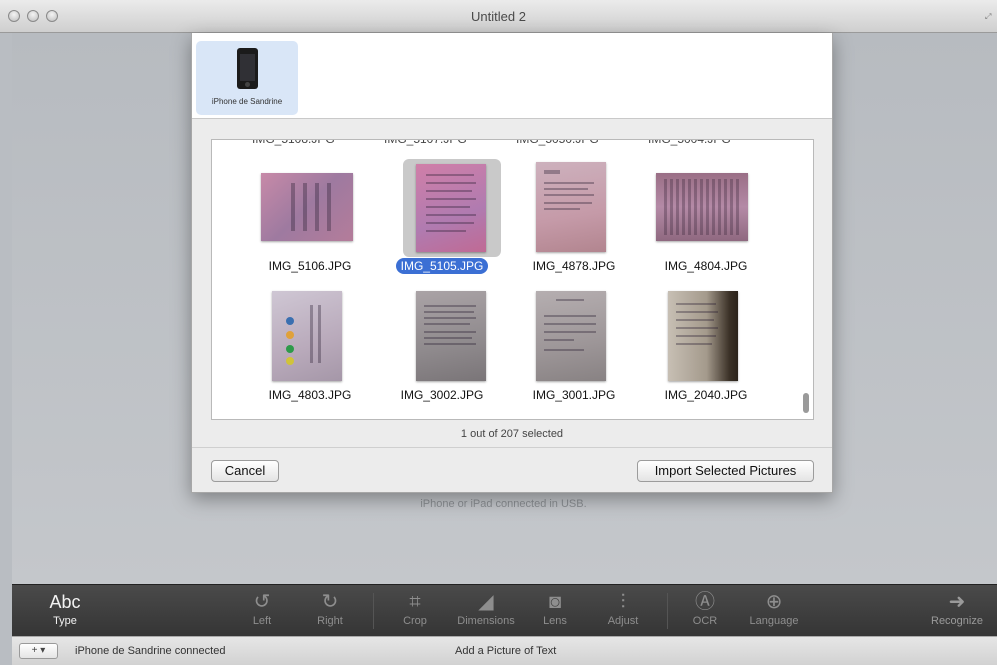 Image resolution: width=997 pixels, height=665 pixels. What do you see at coordinates (442, 395) in the screenshot?
I see `photo-filename: IMG_3002.JPG` at bounding box center [442, 395].